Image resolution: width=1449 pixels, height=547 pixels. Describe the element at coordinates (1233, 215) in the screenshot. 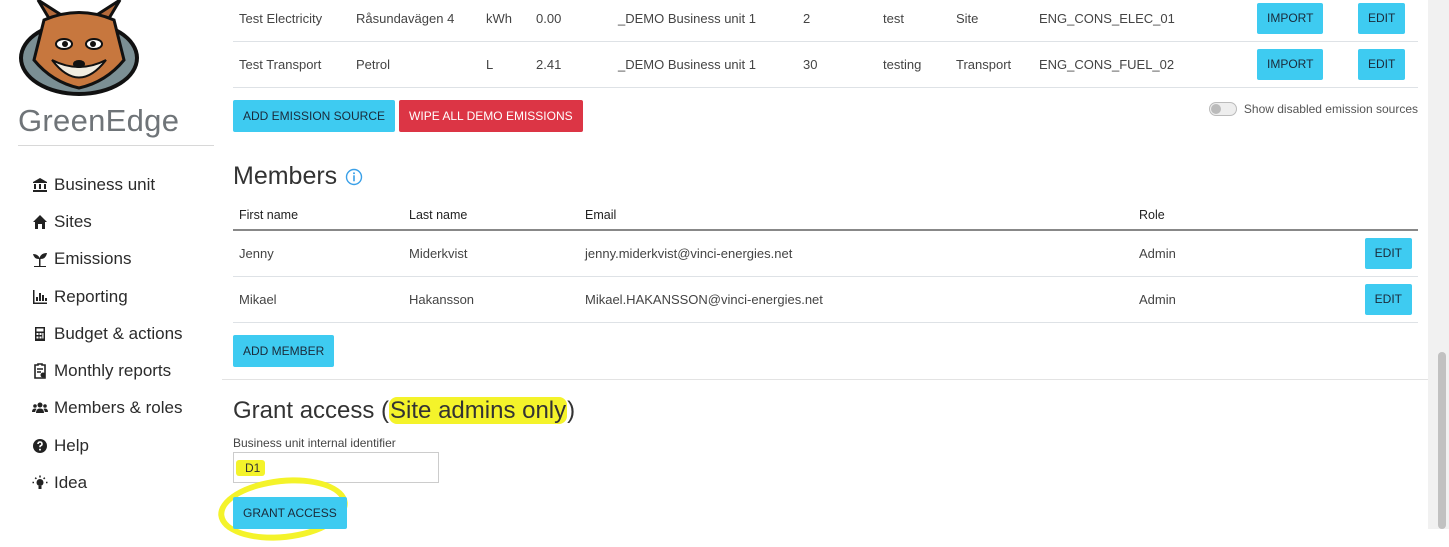

I see `column-header-role: Role` at that location.